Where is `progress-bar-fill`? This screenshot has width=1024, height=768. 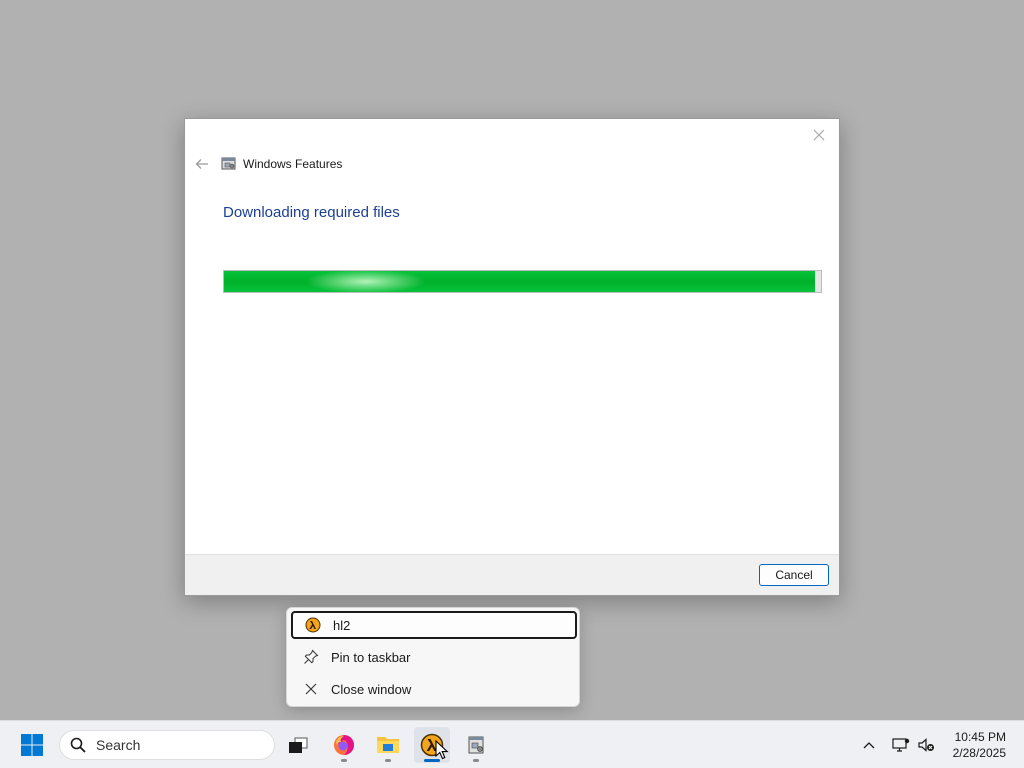
progress-bar-fill is located at coordinates (520, 281).